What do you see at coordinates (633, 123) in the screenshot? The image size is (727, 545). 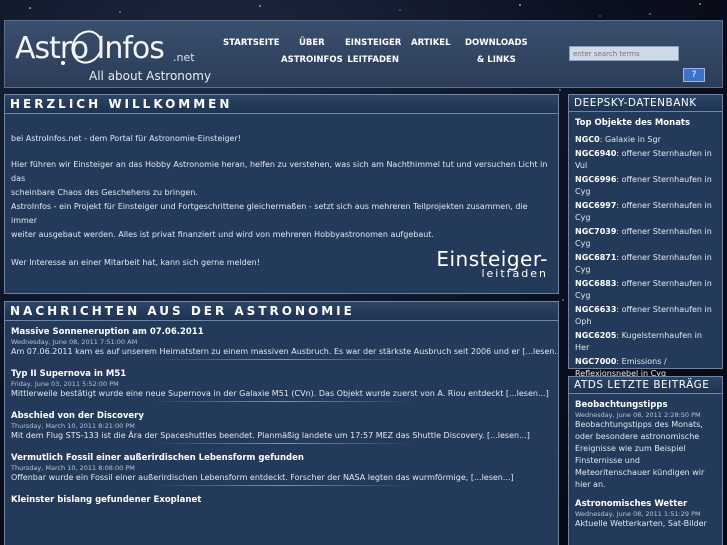 I see `deepsky-subtitle: Top Objekte des Monats` at bounding box center [633, 123].